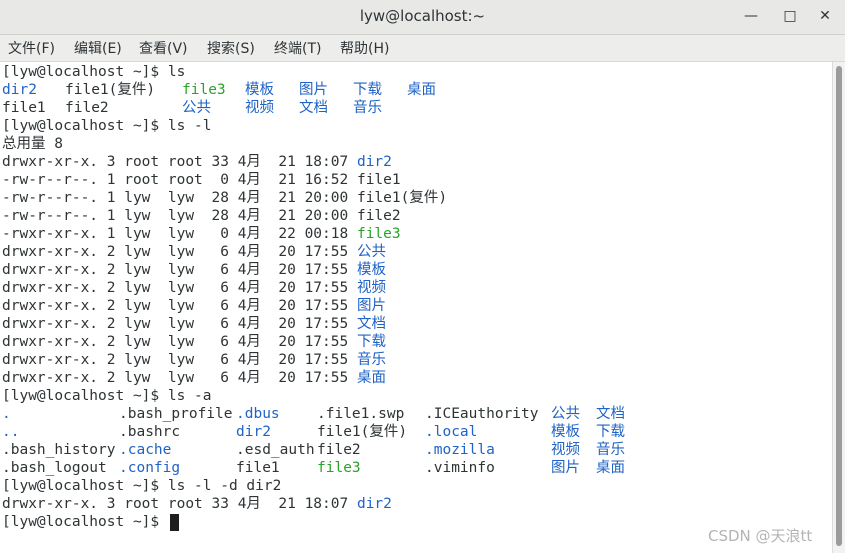 This screenshot has width=845, height=553. What do you see at coordinates (85, 522) in the screenshot?
I see `terminal-text: [lyw@localhost ~]$` at bounding box center [85, 522].